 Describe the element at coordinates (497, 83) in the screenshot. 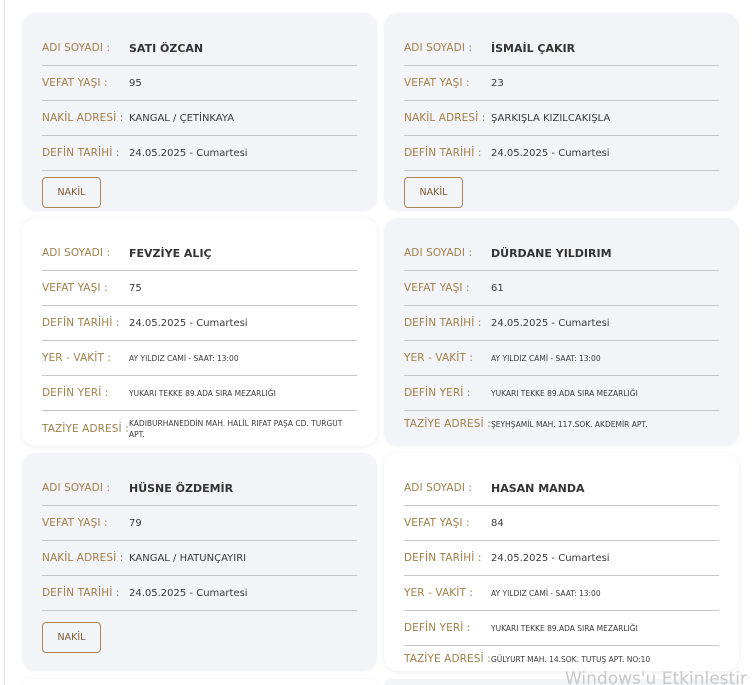

I see `age-value: 23` at that location.